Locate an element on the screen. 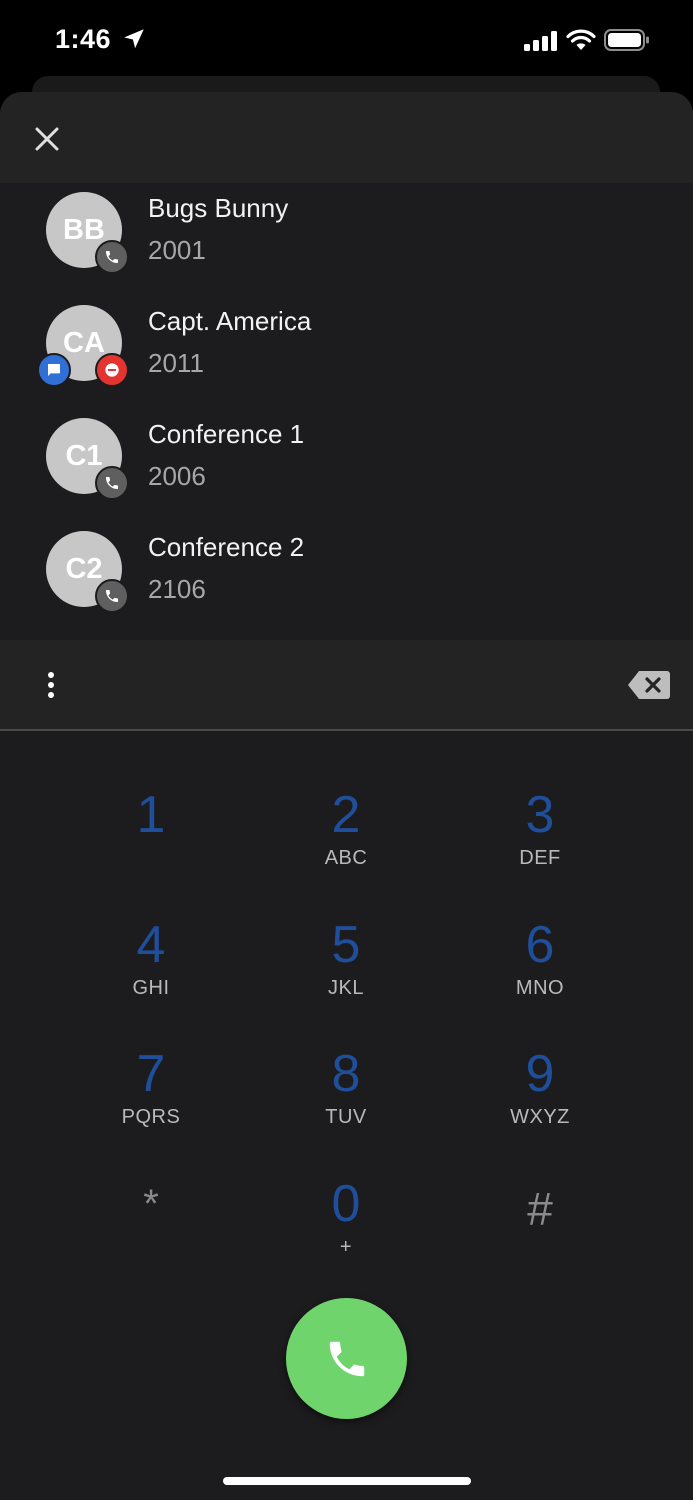 The width and height of the screenshot is (693, 1500). key-letters: PQRS is located at coordinates (151, 1117).